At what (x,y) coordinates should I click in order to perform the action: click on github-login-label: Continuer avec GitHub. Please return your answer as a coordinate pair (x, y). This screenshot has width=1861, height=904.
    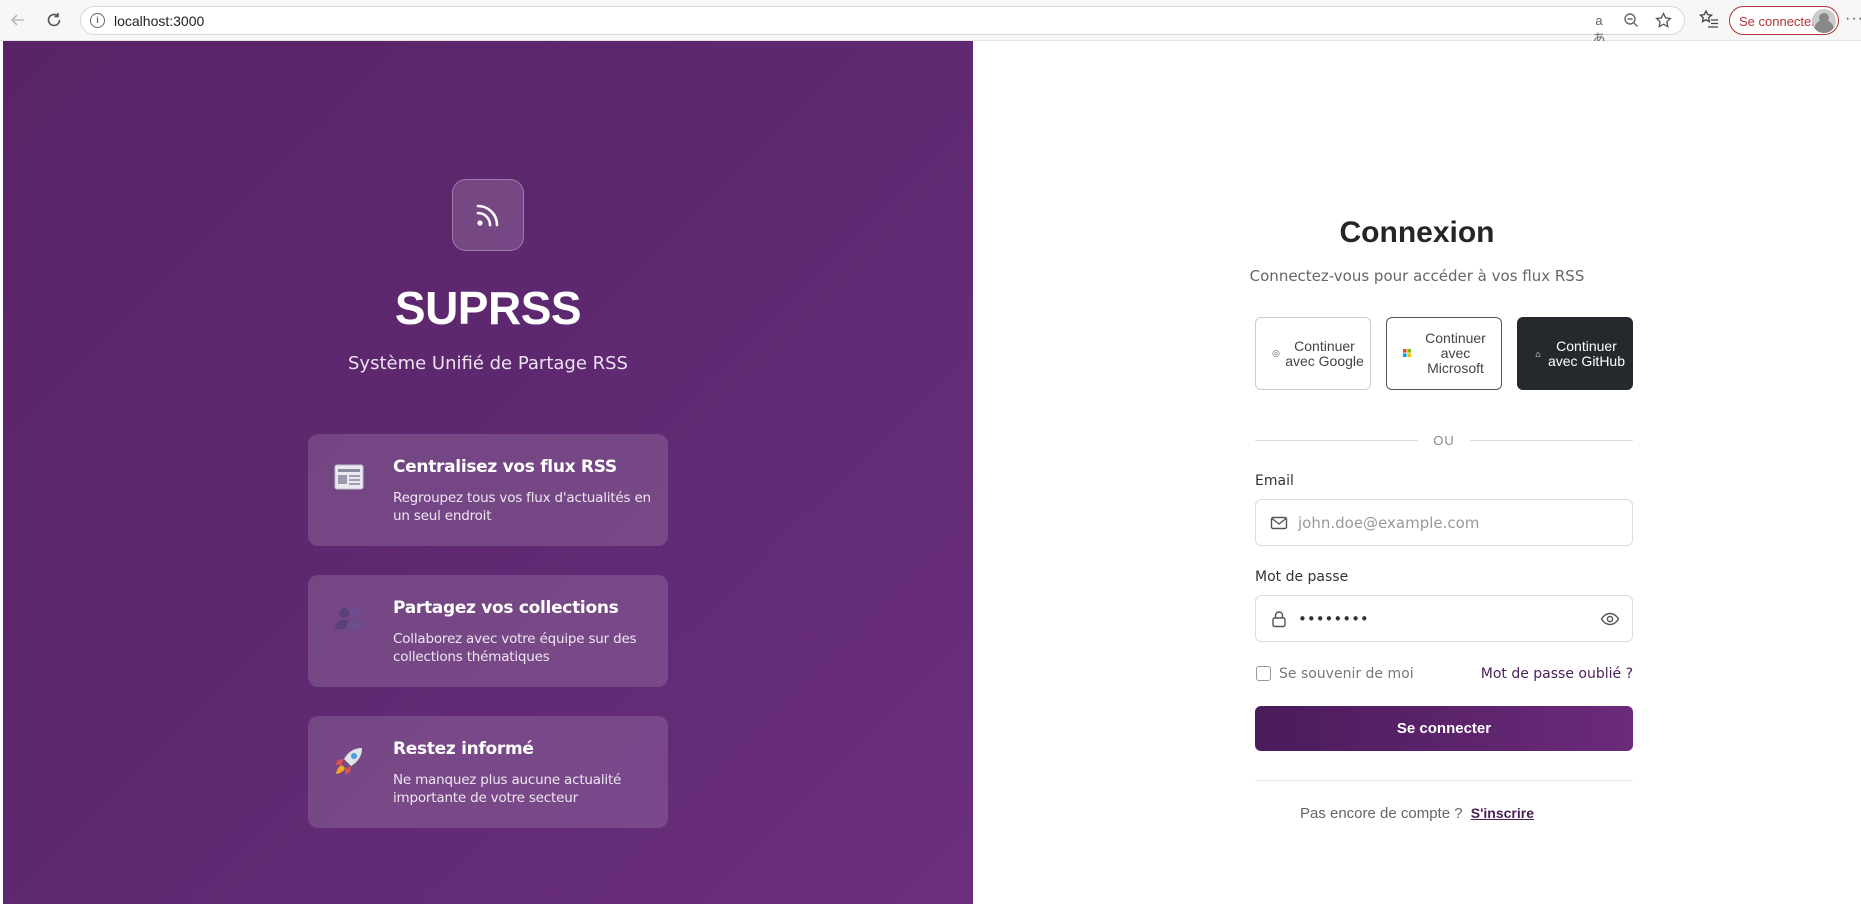
    Looking at the image, I should click on (1586, 353).